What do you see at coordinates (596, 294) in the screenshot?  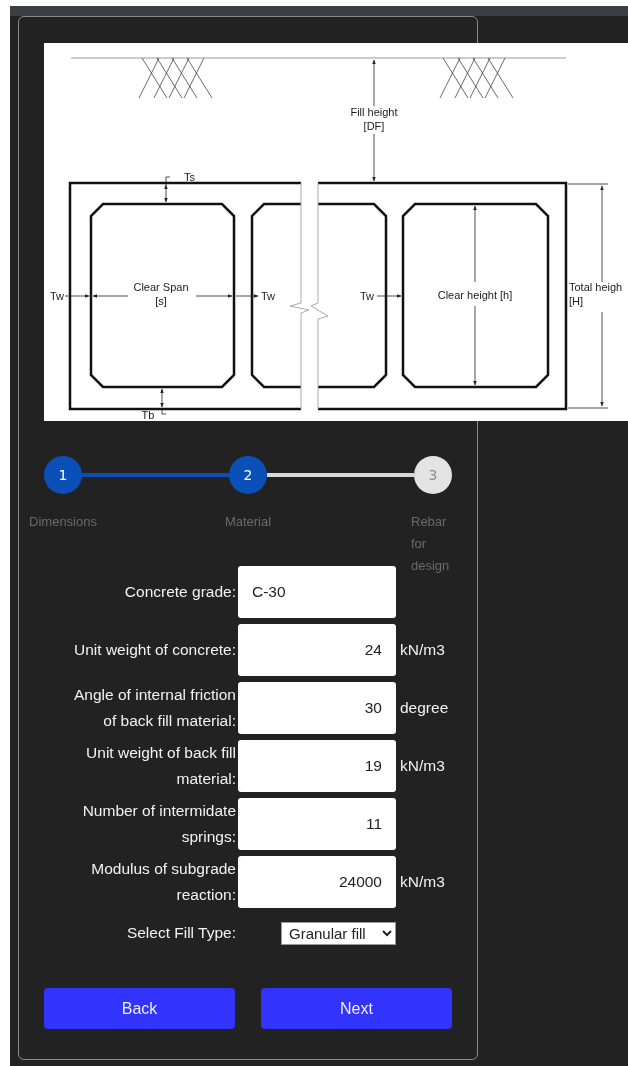 I see `diagram-label: Total heigh [H]` at bounding box center [596, 294].